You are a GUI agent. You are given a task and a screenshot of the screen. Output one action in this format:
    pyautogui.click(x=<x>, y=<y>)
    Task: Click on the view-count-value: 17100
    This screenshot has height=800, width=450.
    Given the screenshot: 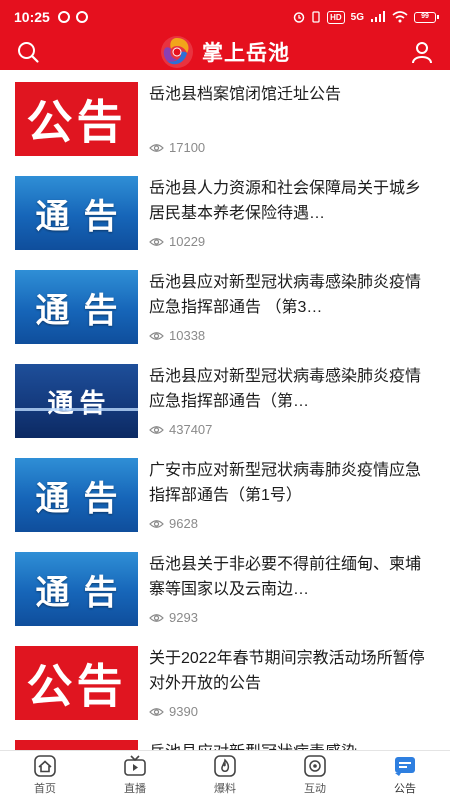 What is the action you would take?
    pyautogui.click(x=187, y=147)
    